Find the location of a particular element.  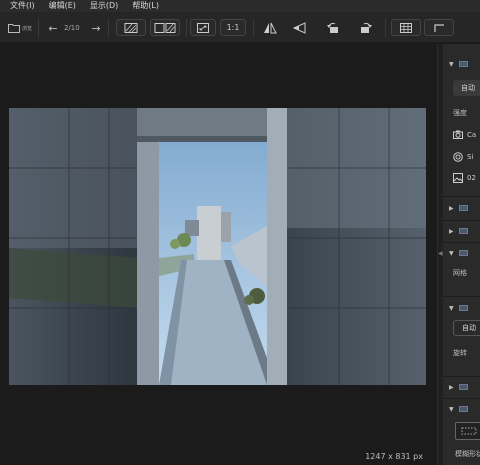

rotate-label: 旋转 is located at coordinates (460, 353).